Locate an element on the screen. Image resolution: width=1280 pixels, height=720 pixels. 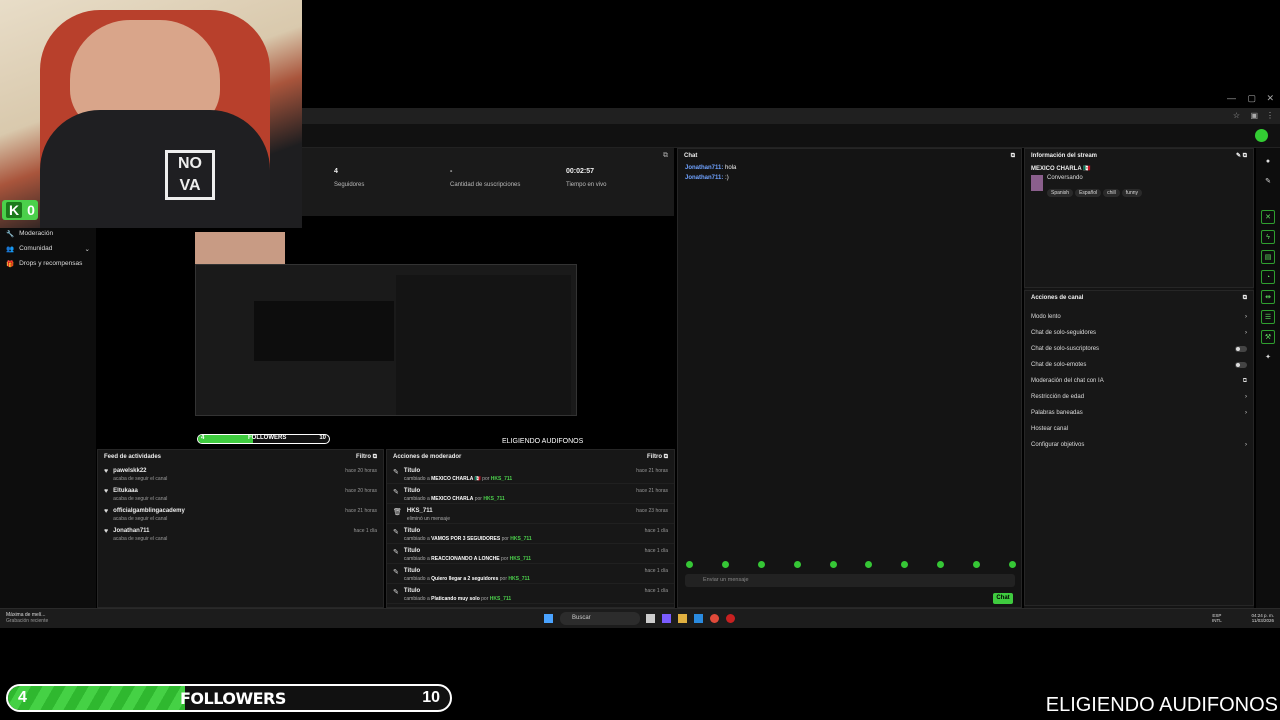
star-icon: ☆ is located at coordinates (1236, 115).